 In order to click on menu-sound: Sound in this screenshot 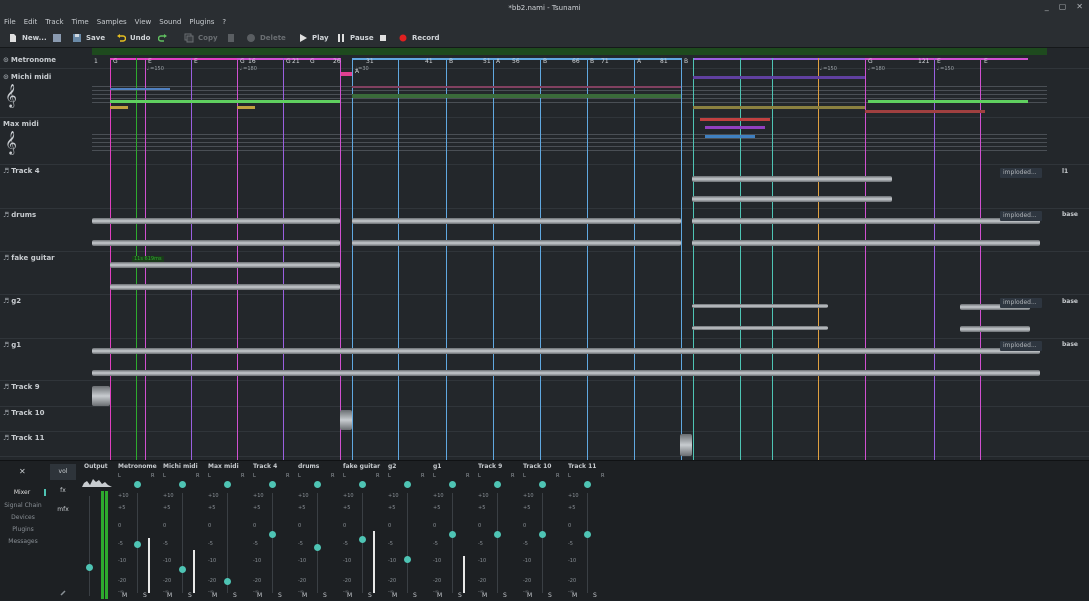, I will do `click(170, 22)`.